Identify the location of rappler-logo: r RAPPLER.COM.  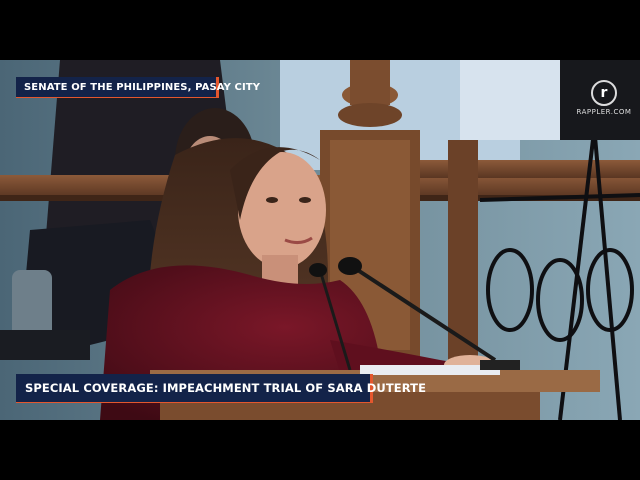
(604, 100).